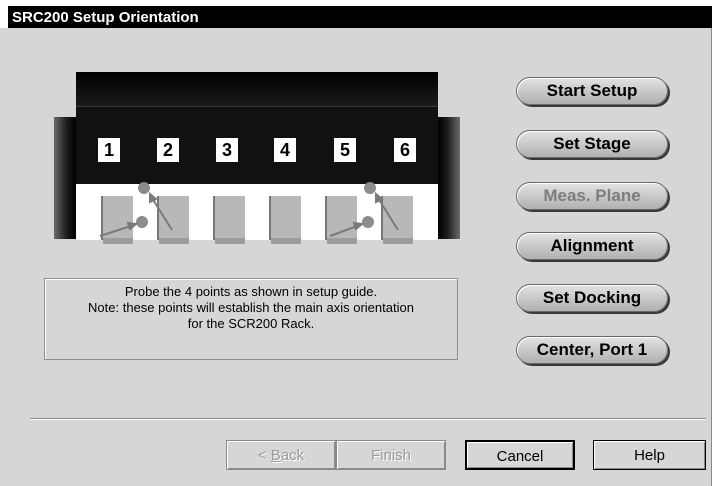 The width and height of the screenshot is (712, 486). Describe the element at coordinates (275, 455) in the screenshot. I see `back-accel: B` at that location.